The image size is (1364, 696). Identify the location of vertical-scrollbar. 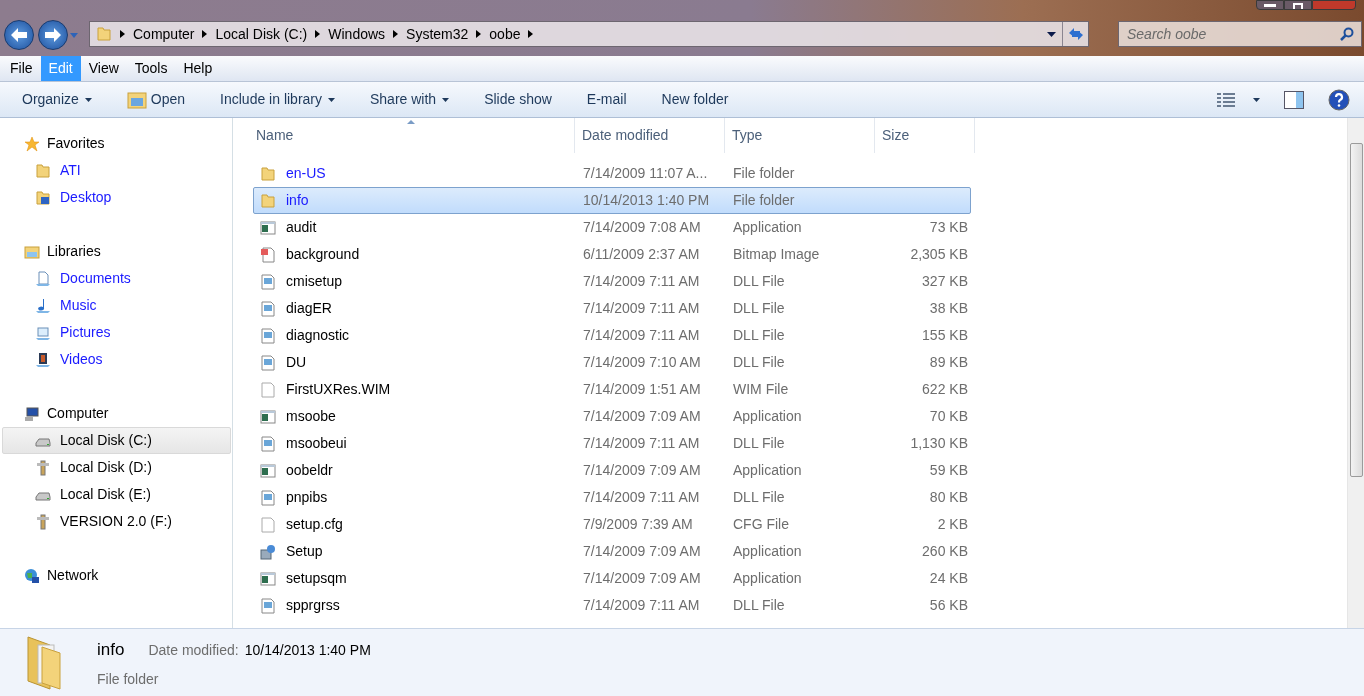
(1355, 373).